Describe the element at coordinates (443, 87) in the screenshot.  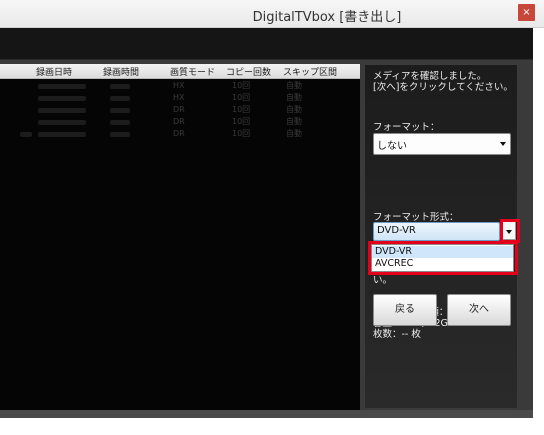
I see `status-message-line2: [次へ]をクリックしてください。` at that location.